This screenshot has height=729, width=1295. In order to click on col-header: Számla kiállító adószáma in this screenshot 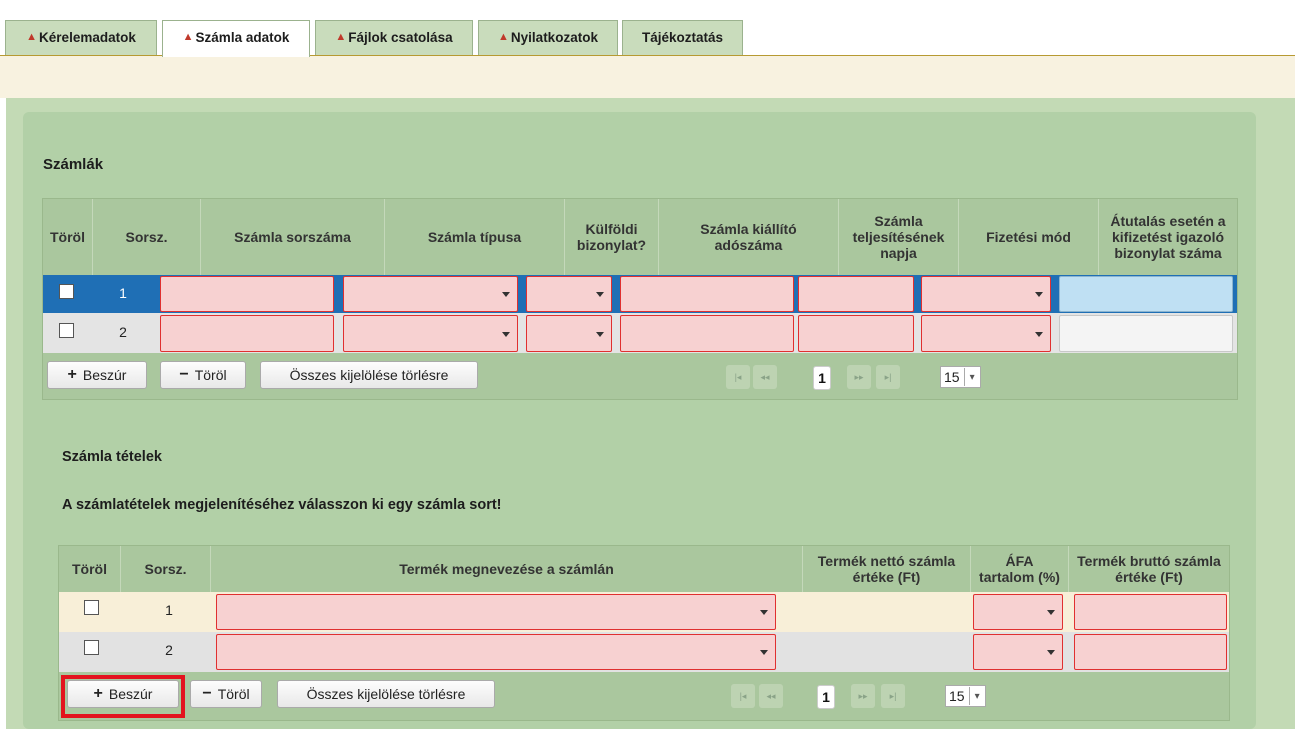, I will do `click(749, 237)`.